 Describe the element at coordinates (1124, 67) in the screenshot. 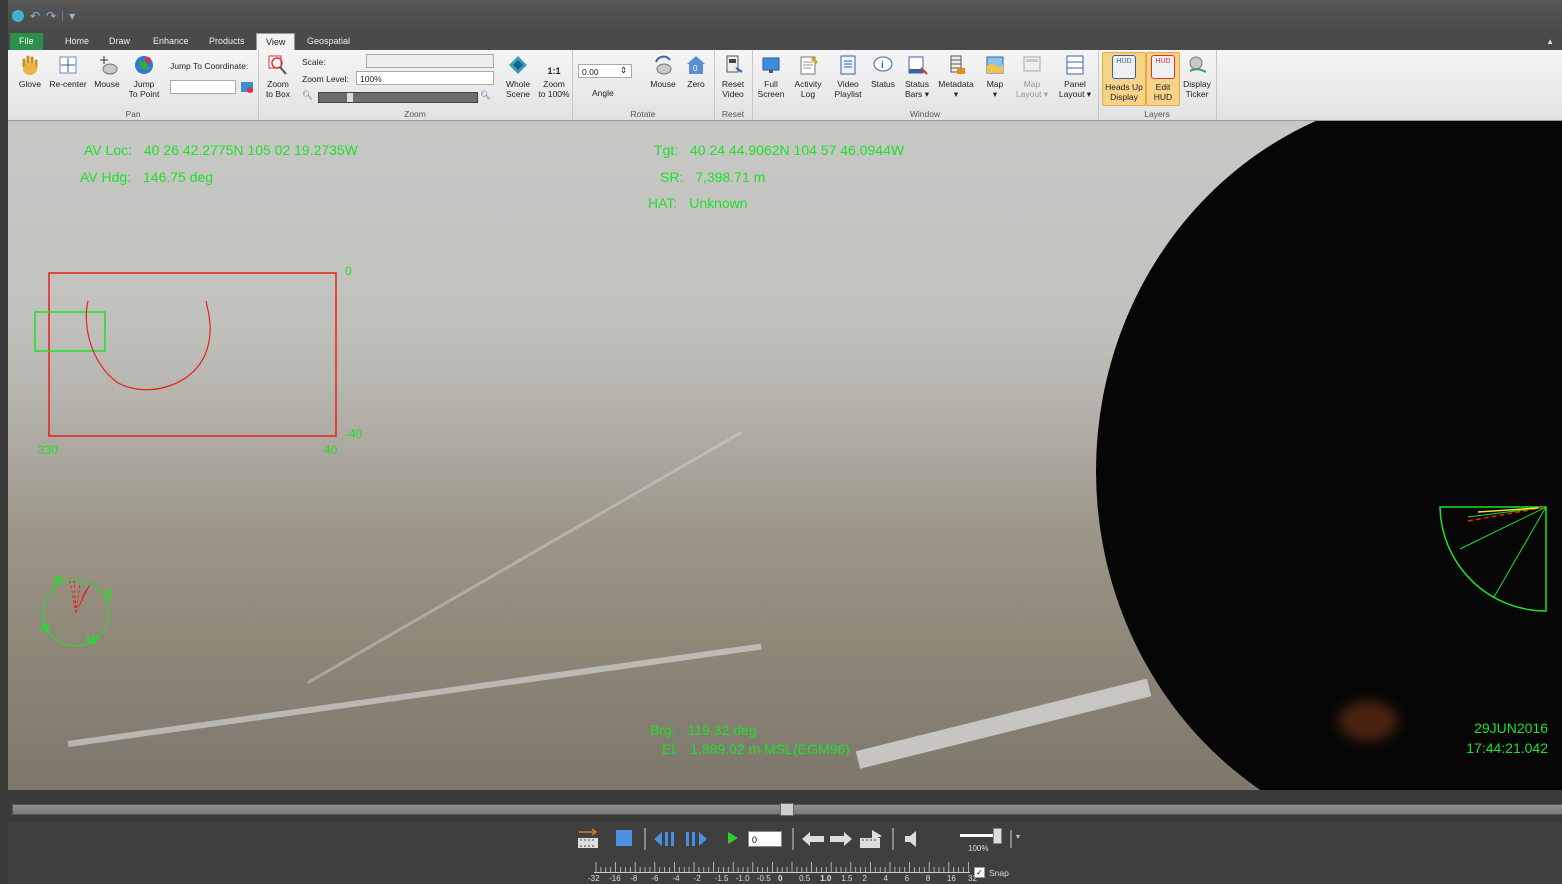

I see `hud-icon: HUD` at that location.